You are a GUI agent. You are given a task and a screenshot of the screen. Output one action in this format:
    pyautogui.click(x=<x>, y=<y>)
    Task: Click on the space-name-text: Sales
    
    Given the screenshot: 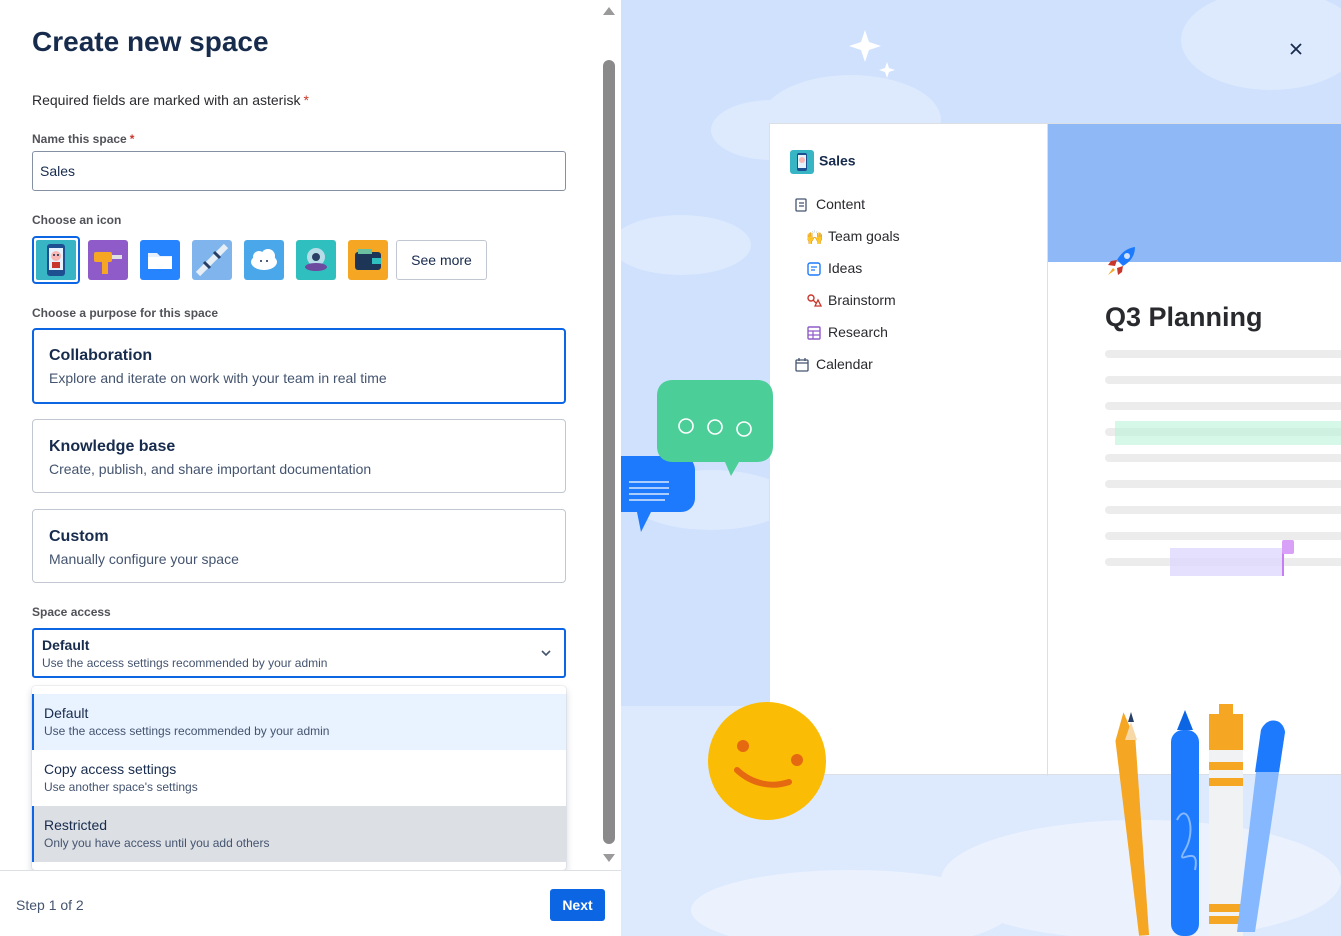 What is the action you would take?
    pyautogui.click(x=837, y=160)
    